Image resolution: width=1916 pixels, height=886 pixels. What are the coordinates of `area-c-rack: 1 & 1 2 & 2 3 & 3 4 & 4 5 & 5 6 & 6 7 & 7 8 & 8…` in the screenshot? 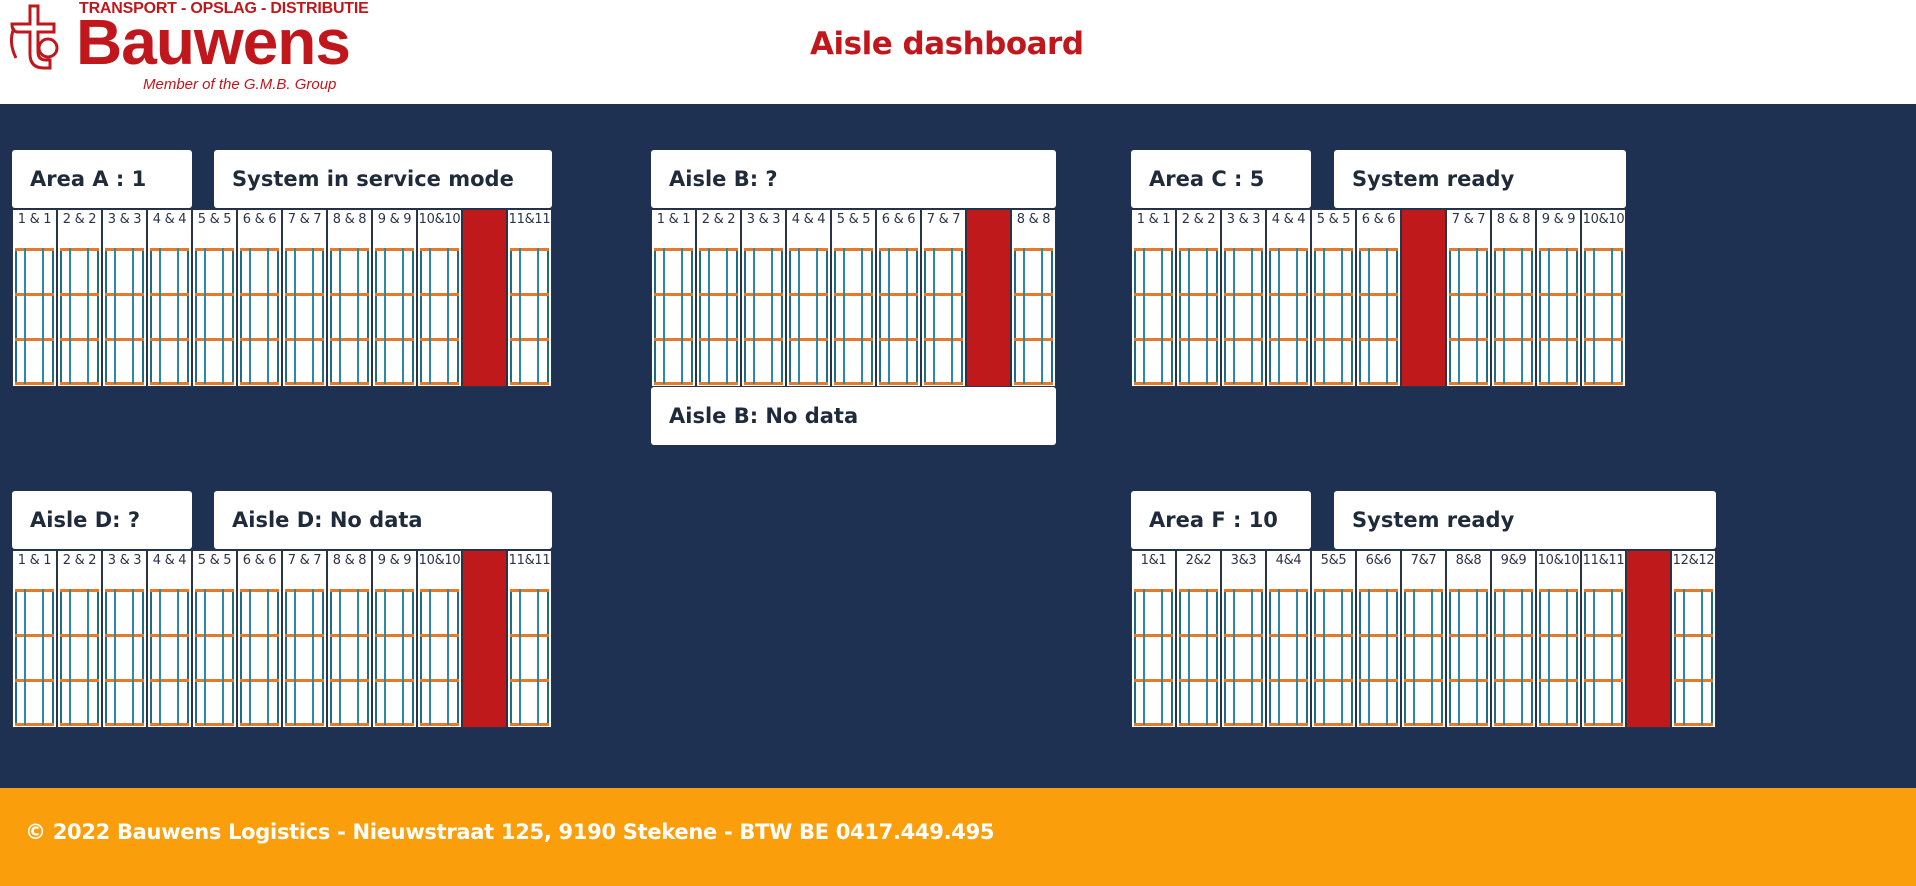 It's located at (1378, 298).